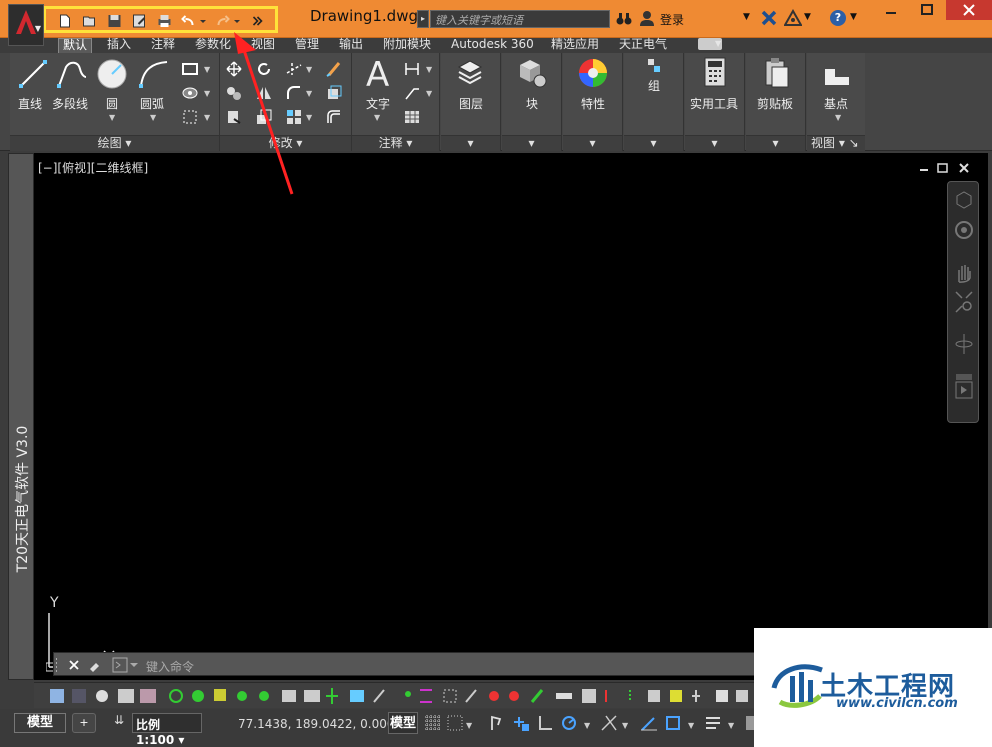 This screenshot has width=992, height=747. Describe the element at coordinates (672, 19) in the screenshot. I see `login-link: 登录` at that location.